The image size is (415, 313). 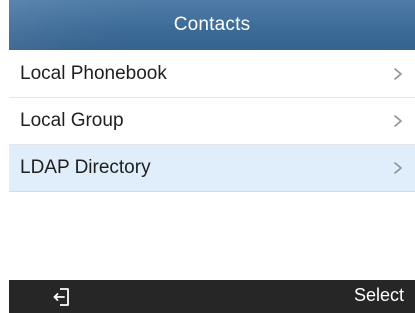 What do you see at coordinates (379, 295) in the screenshot?
I see `select-softkey: Select` at bounding box center [379, 295].